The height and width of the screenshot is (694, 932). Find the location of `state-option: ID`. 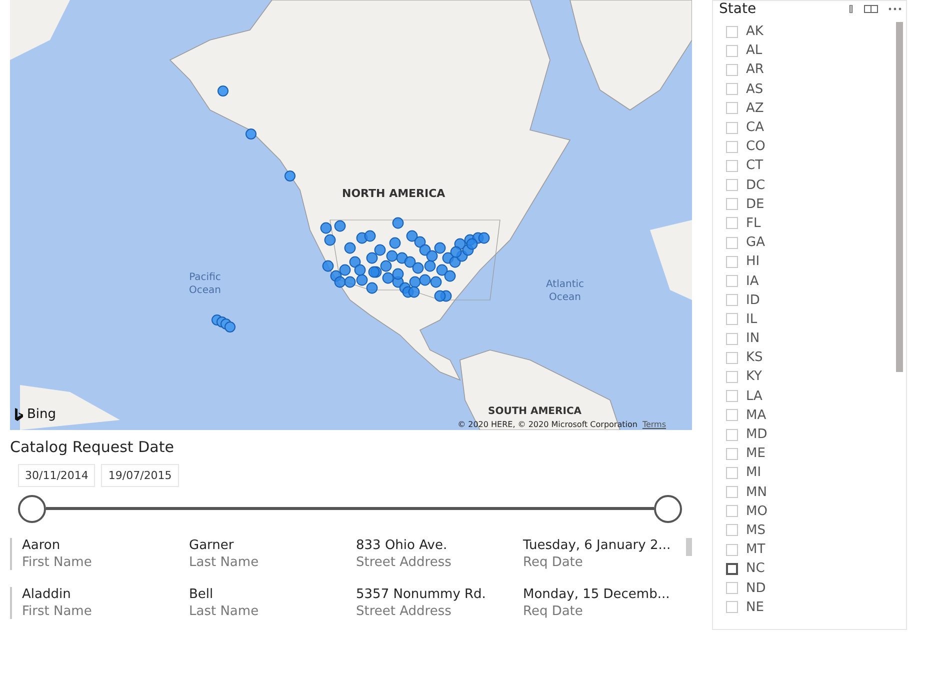

state-option: ID is located at coordinates (801, 300).